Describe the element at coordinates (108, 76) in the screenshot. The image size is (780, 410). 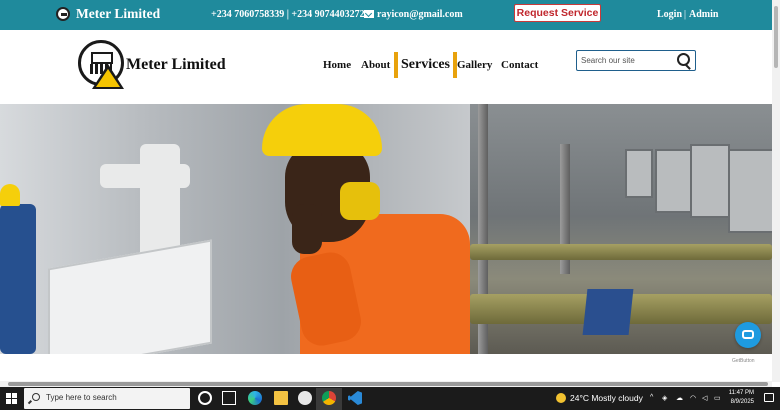
I see `warning-bolt-icon` at that location.